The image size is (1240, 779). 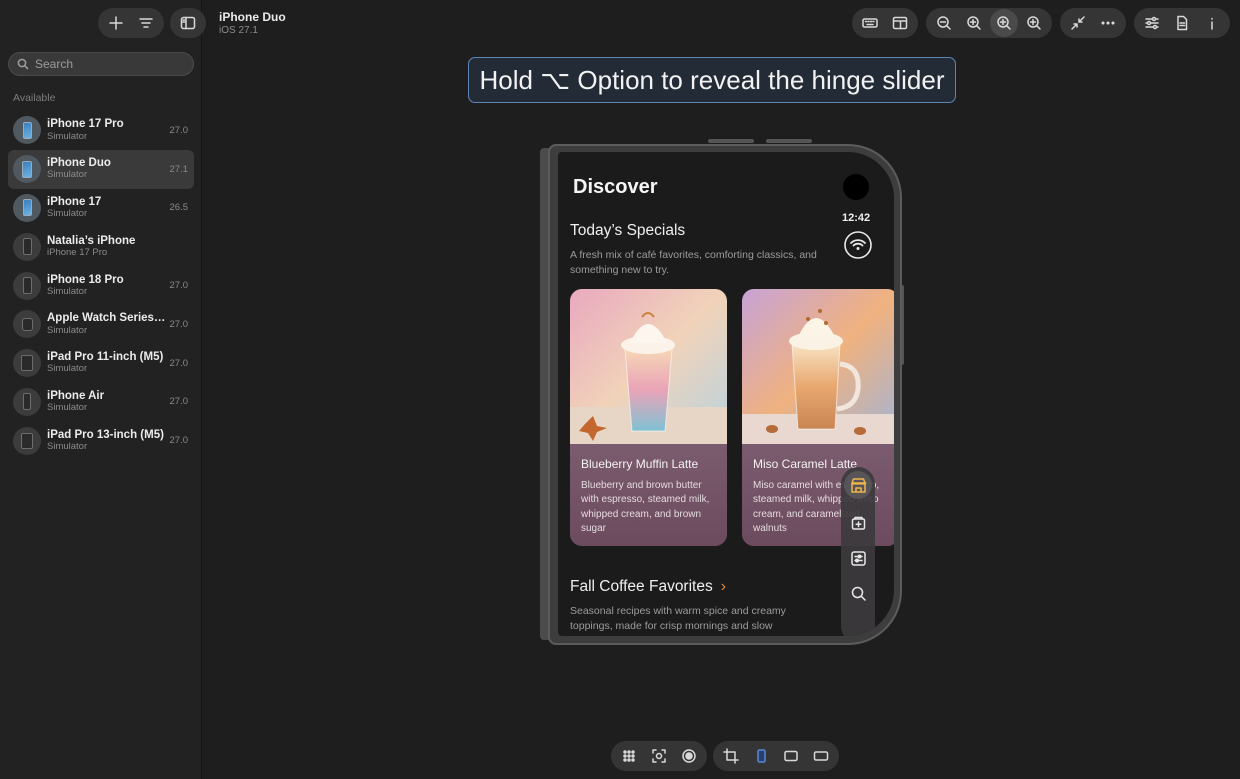 I want to click on phone-unfolded-icon, so click(x=791, y=756).